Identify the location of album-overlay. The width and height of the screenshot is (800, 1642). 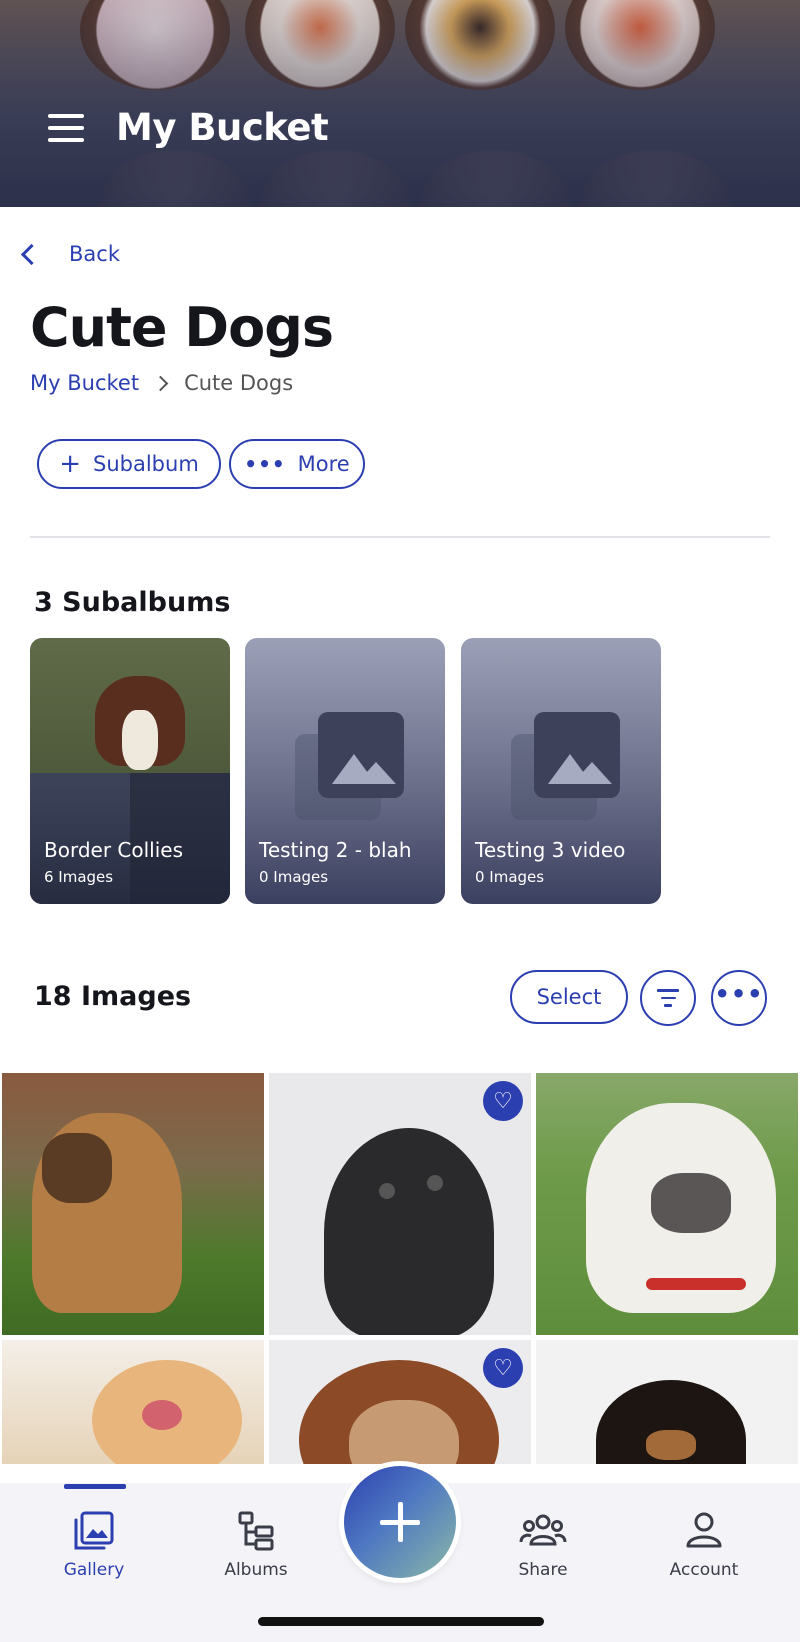
(130, 771).